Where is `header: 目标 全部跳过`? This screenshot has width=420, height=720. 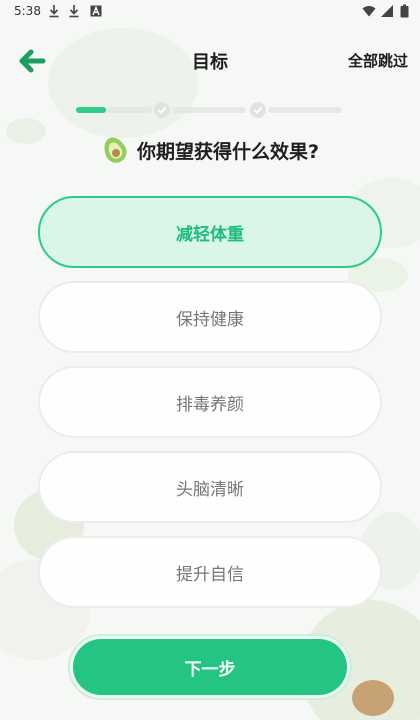
header: 目标 全部跳过 is located at coordinates (210, 61).